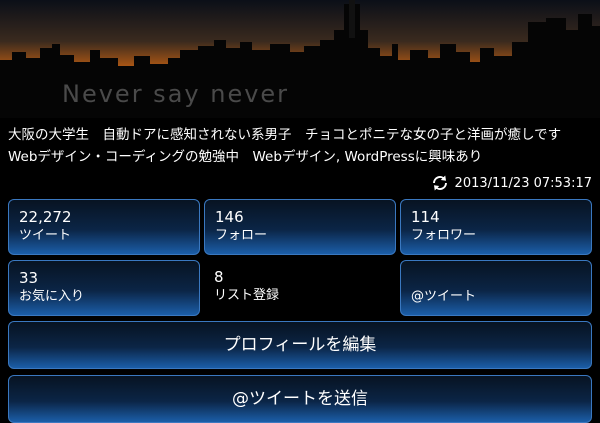 This screenshot has height=423, width=600. What do you see at coordinates (425, 217) in the screenshot?
I see `followers-count: 114` at bounding box center [425, 217].